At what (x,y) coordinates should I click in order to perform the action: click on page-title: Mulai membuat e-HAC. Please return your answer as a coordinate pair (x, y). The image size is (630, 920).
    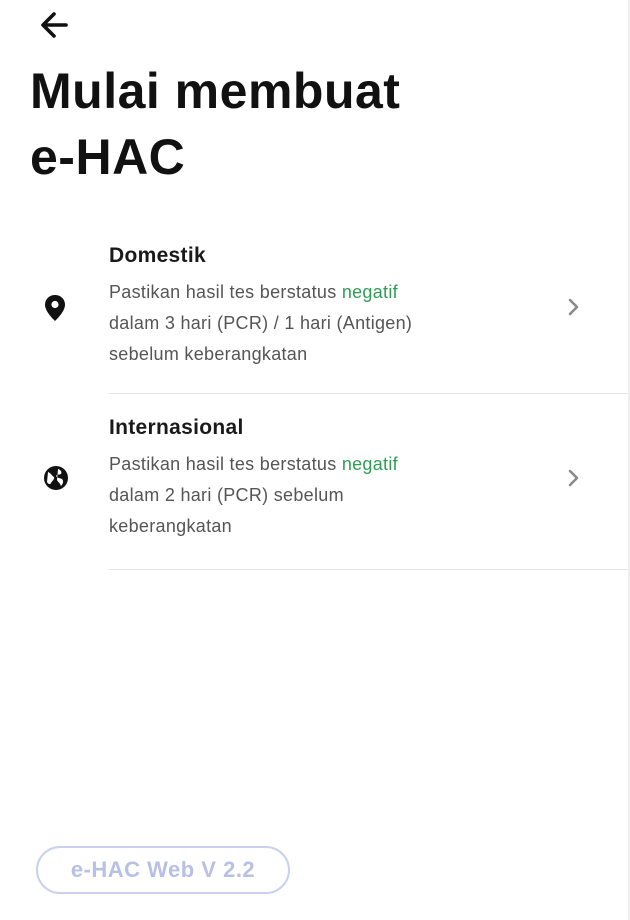
    Looking at the image, I should click on (310, 124).